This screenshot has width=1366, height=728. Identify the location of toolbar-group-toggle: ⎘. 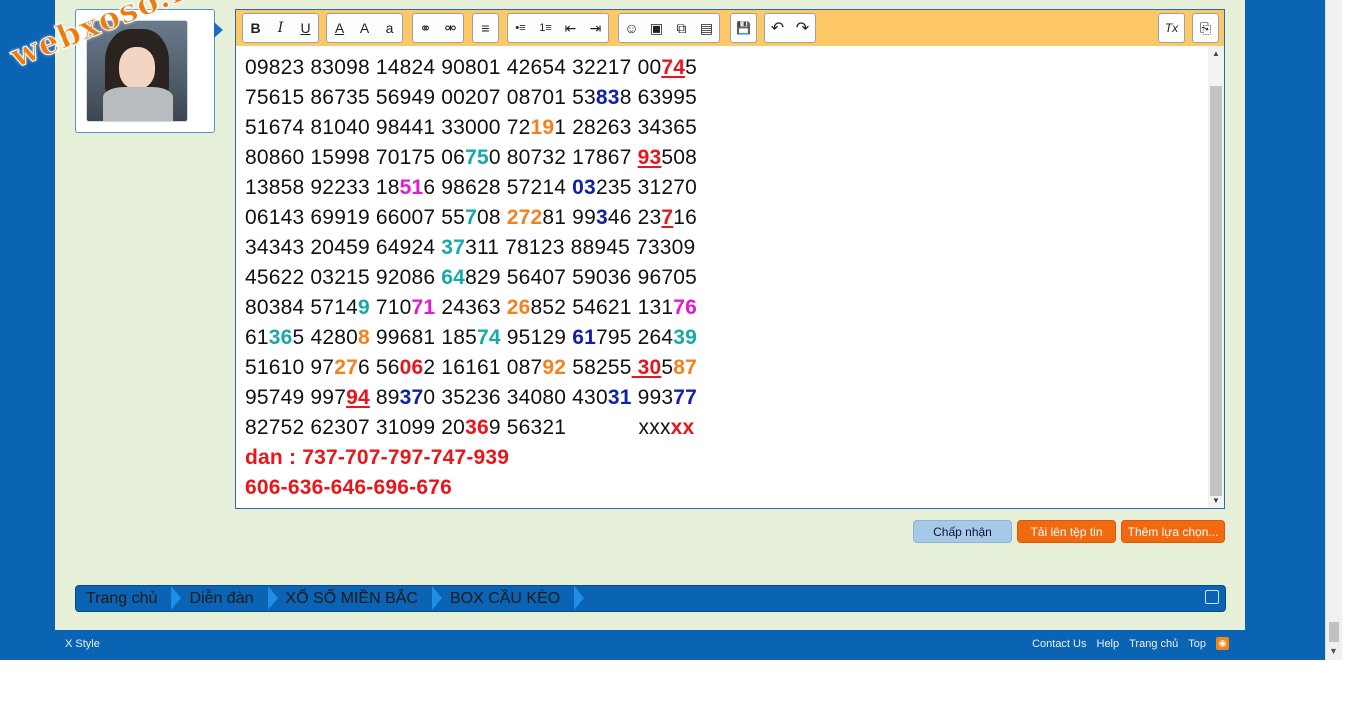
(1205, 28).